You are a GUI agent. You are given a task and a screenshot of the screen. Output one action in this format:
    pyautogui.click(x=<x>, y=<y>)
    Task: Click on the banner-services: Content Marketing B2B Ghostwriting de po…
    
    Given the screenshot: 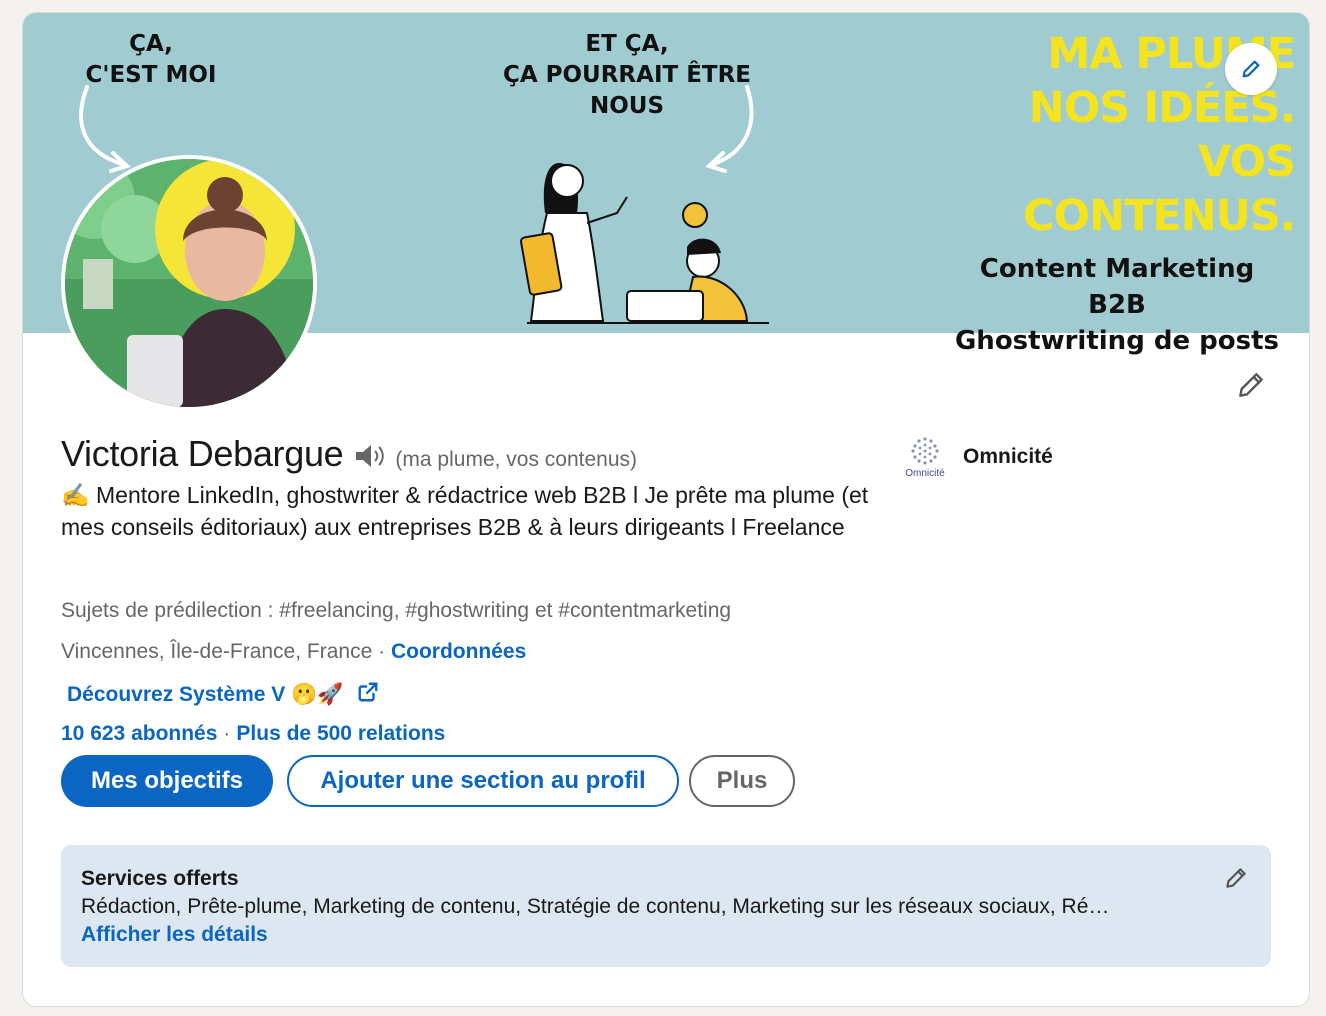 What is the action you would take?
    pyautogui.click(x=1117, y=305)
    